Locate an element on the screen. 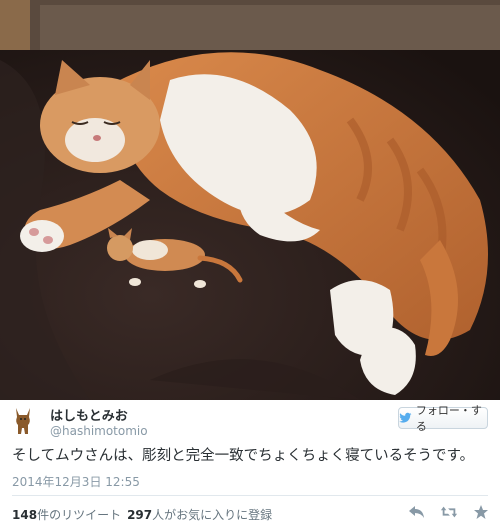  follow-label: フォロー・する is located at coordinates (448, 418).